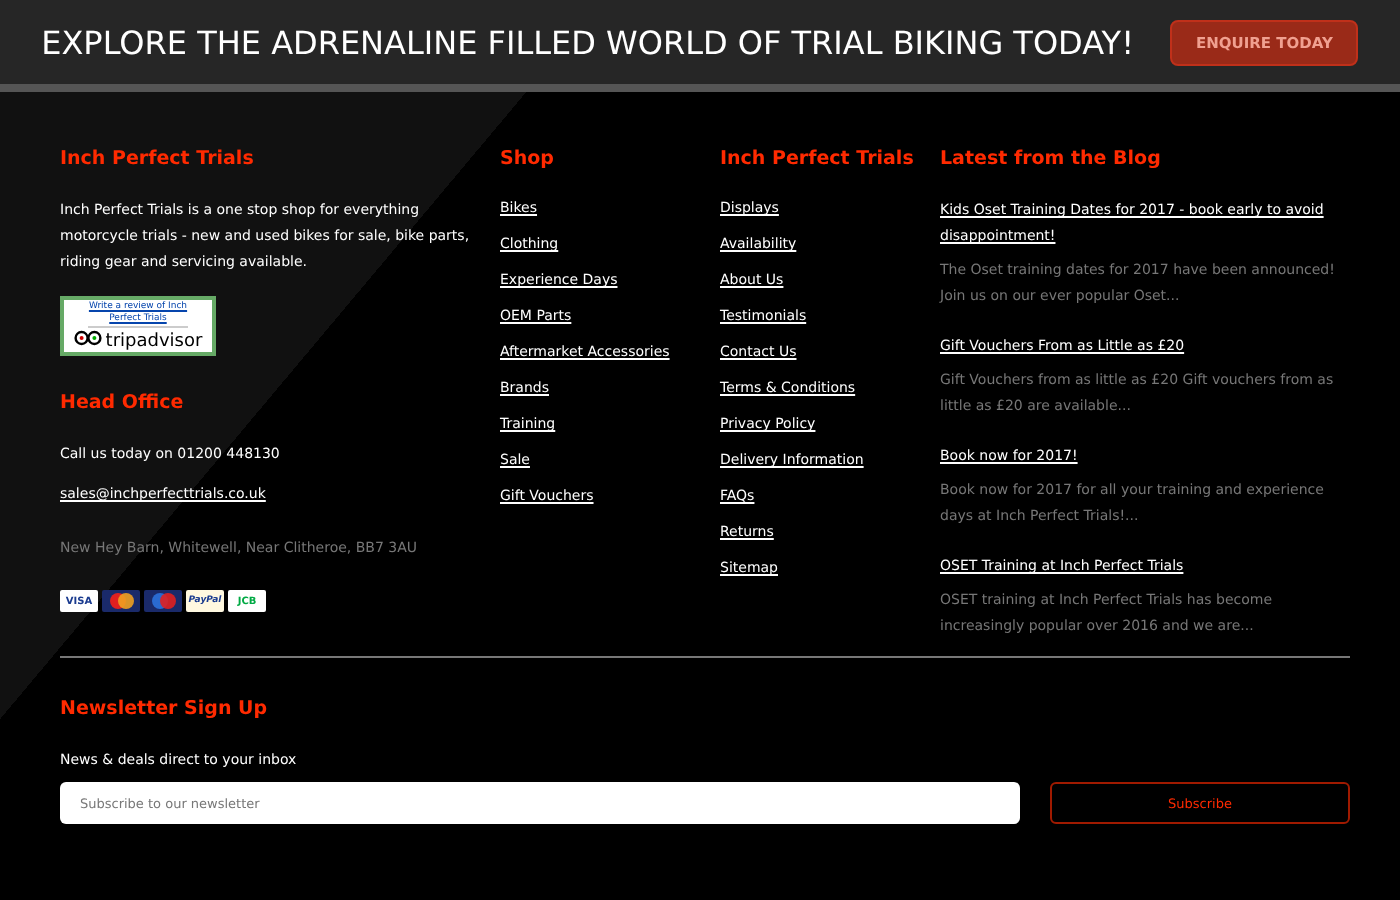  What do you see at coordinates (165, 709) in the screenshot?
I see `newsletter-heading: Newsletter Sign Up` at bounding box center [165, 709].